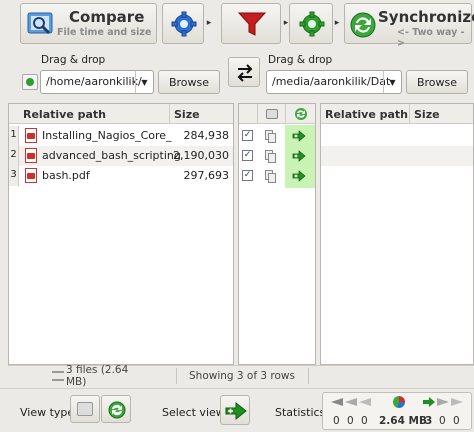  Describe the element at coordinates (308, 376) in the screenshot. I see `footer-divider` at that location.